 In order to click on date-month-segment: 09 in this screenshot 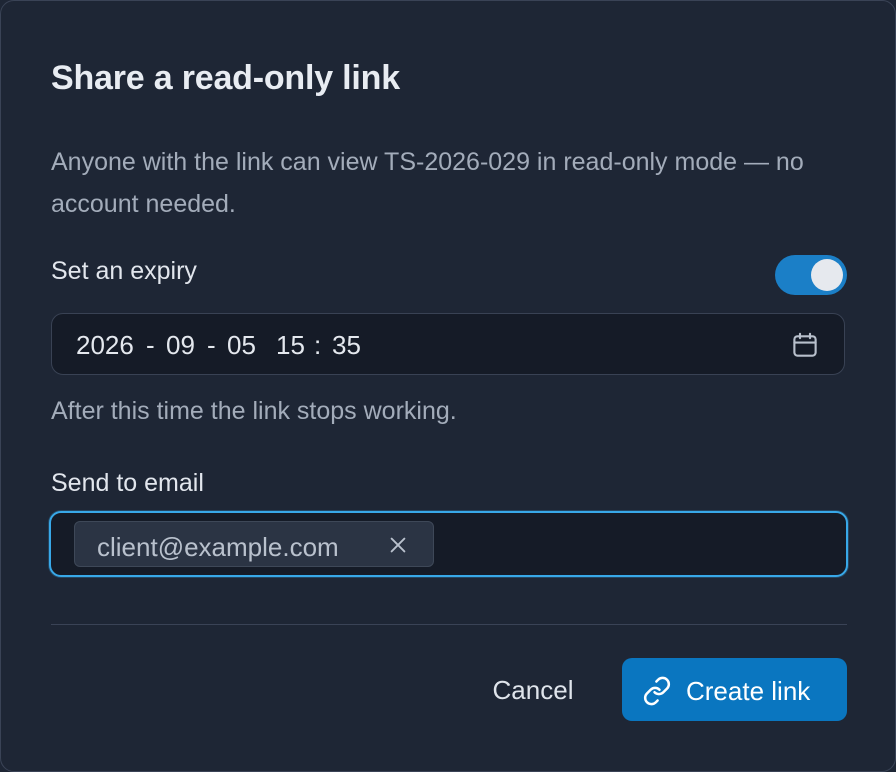, I will do `click(180, 345)`.